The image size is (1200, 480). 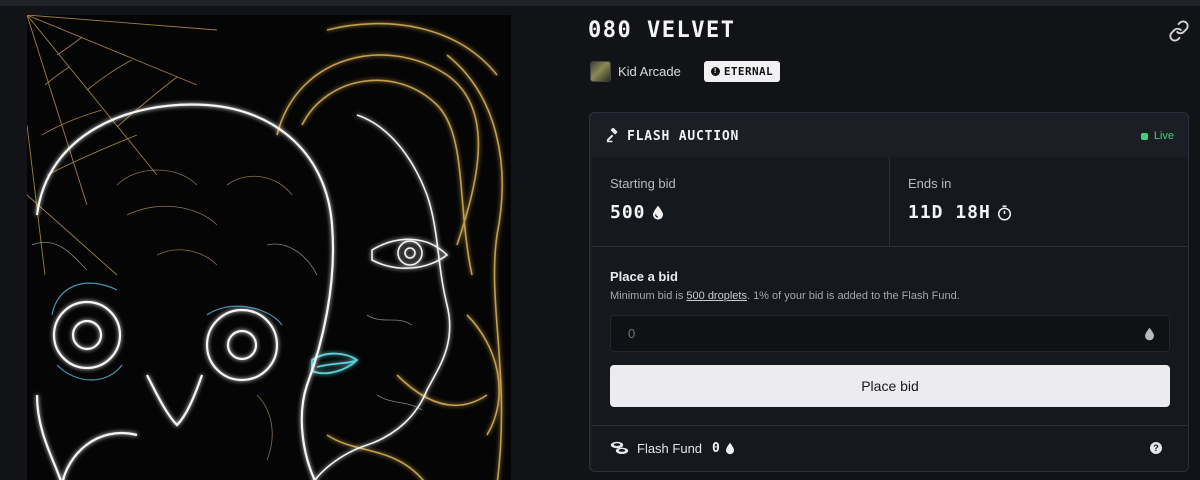 I want to click on creator-avatar, so click(x=600, y=71).